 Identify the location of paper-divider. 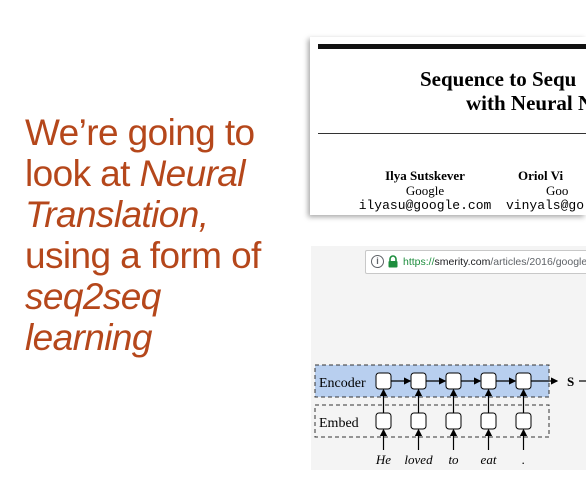
(452, 133).